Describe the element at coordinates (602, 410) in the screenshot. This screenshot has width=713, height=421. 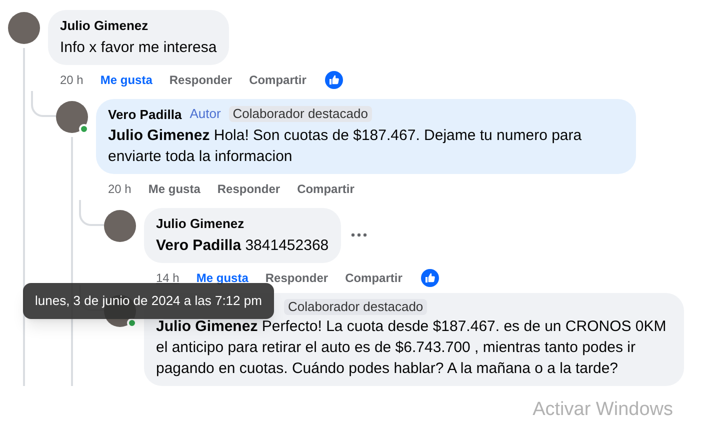
I see `activation-notice: Activar Windows` at that location.